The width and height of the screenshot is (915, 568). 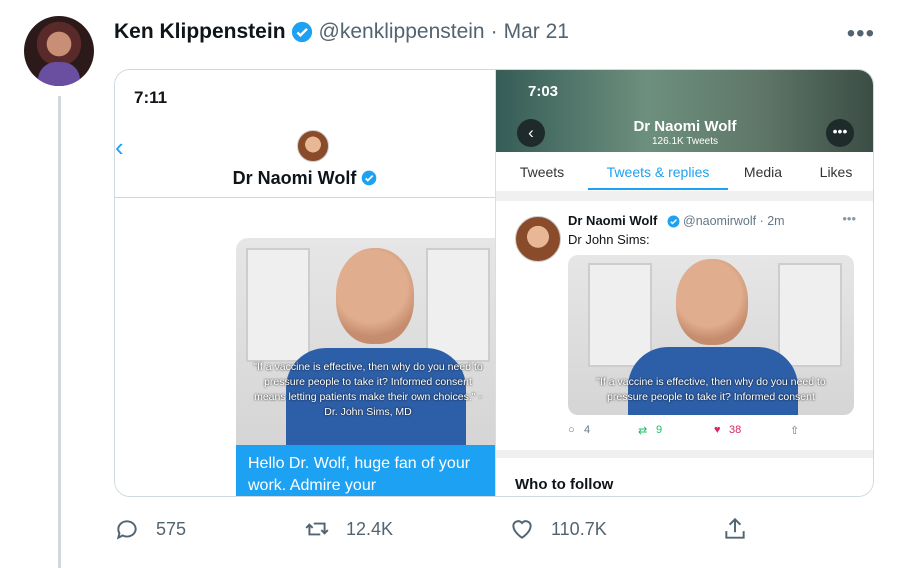 I want to click on who-to-follow-section: Who to follow, so click(x=684, y=473).